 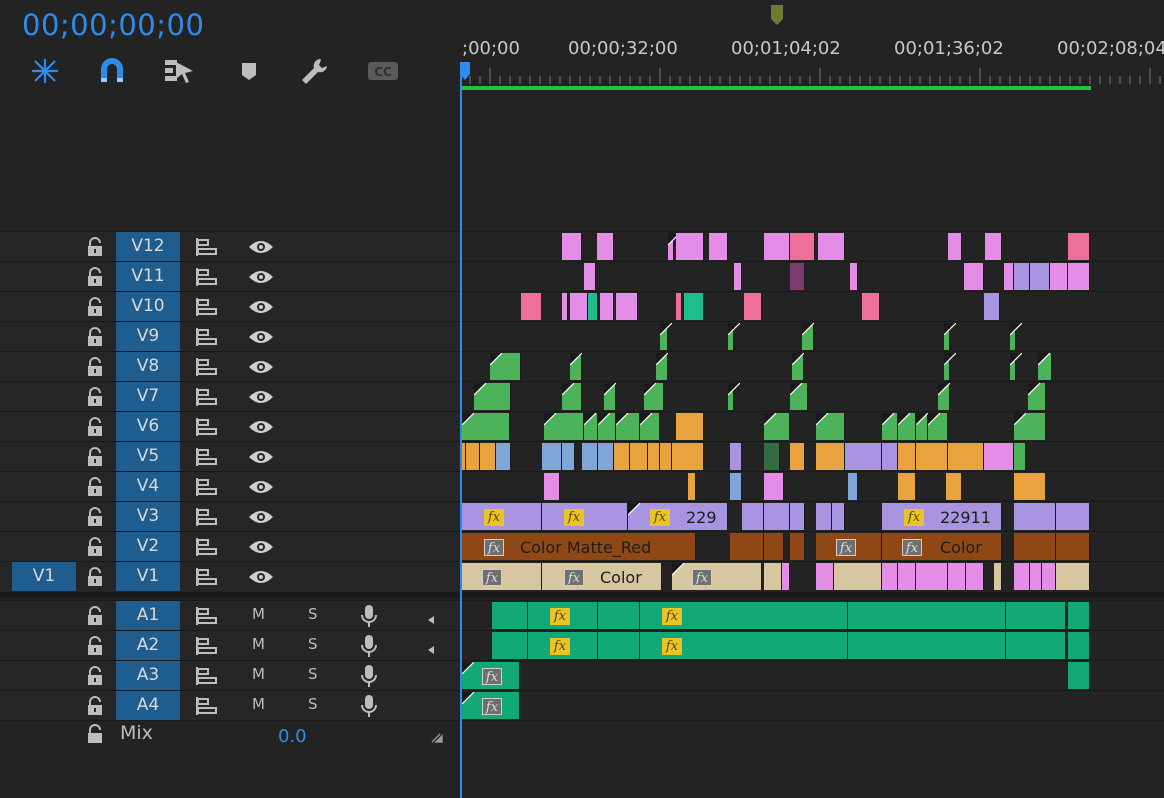 I want to click on audio-level-icon, so click(x=431, y=617).